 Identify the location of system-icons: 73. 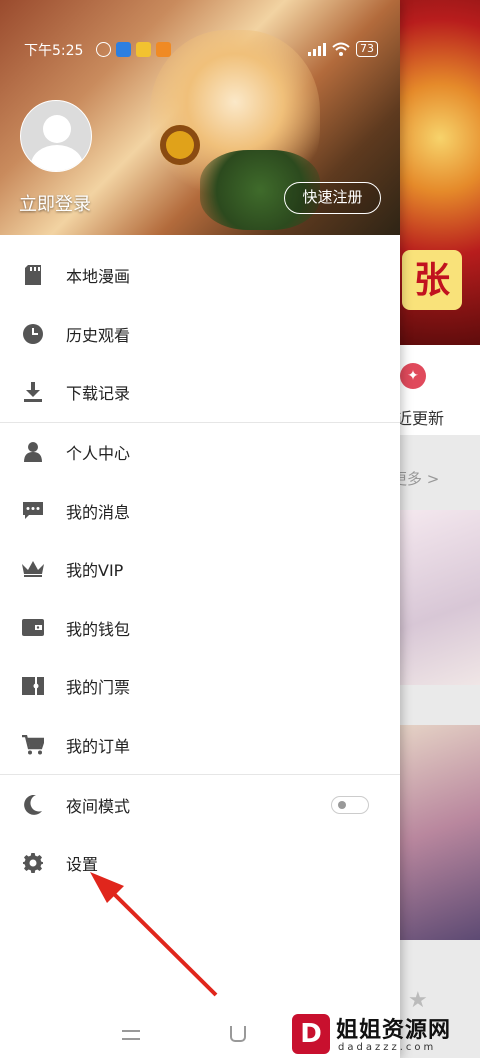
(343, 49).